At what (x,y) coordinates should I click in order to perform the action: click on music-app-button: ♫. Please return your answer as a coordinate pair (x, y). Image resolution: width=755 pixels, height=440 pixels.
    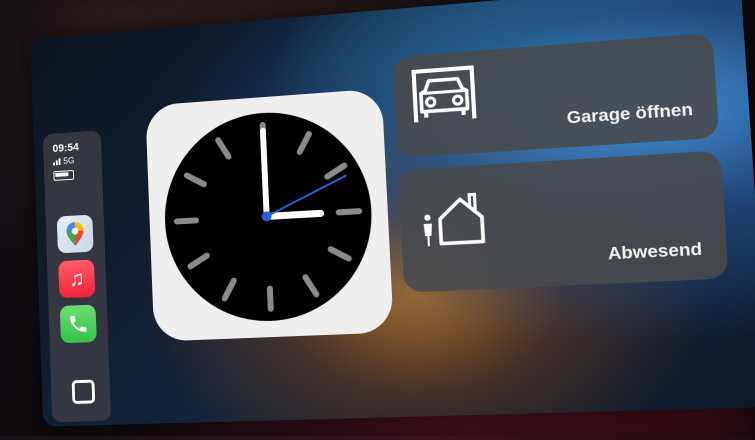
    Looking at the image, I should click on (76, 278).